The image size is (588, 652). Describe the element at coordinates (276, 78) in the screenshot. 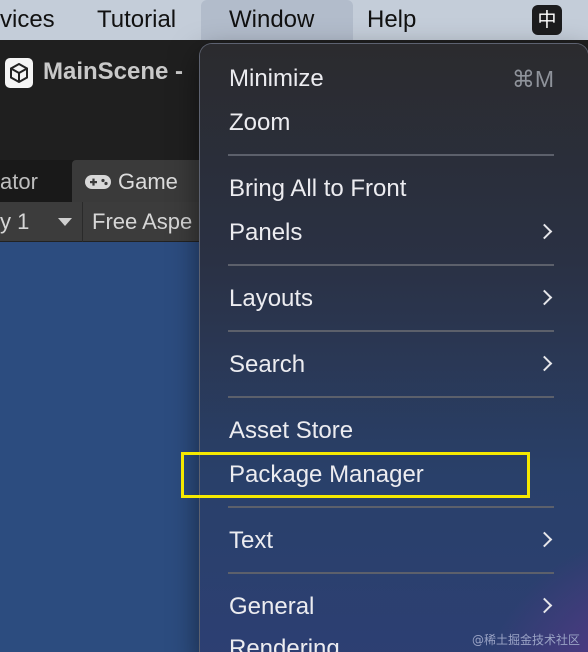

I see `menu-item-label: Minimize` at that location.